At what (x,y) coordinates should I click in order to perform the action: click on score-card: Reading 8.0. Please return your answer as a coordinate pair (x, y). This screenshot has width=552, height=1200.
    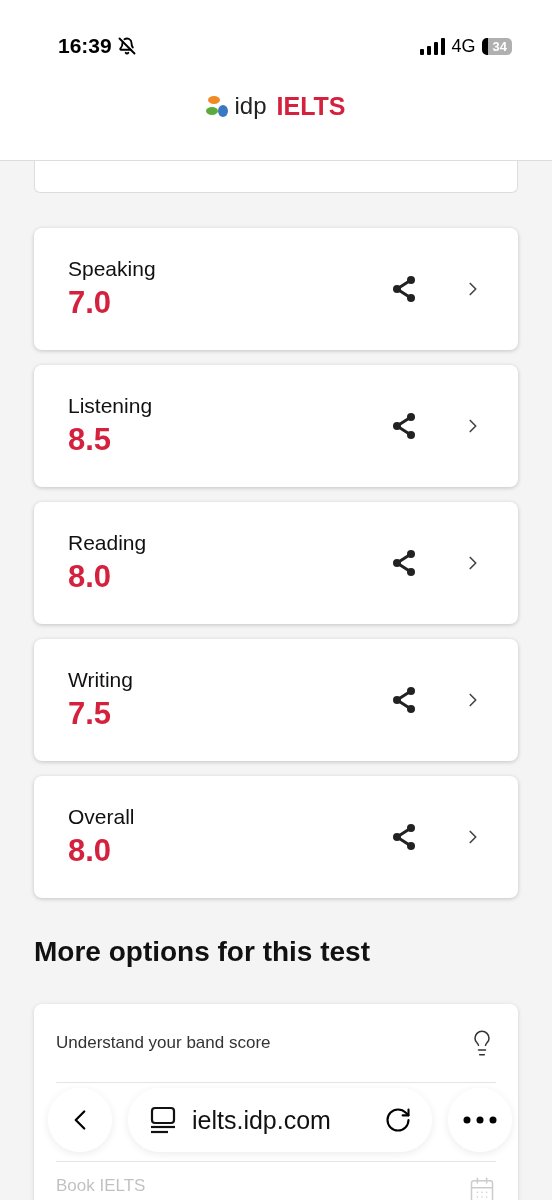
    Looking at the image, I should click on (276, 563).